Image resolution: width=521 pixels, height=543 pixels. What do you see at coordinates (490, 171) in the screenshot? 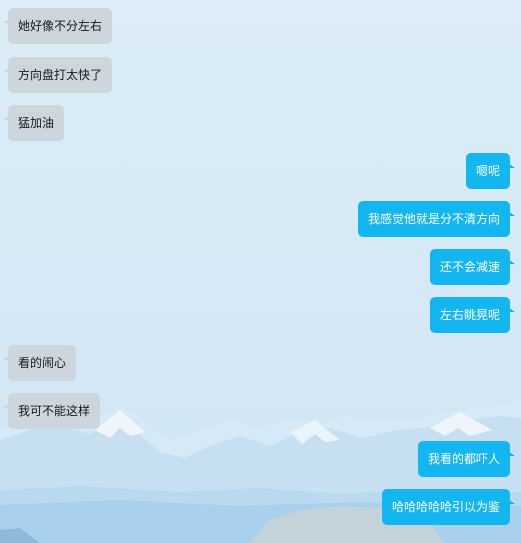
I see `chat-bubble-outgoing: 嗯呢` at bounding box center [490, 171].